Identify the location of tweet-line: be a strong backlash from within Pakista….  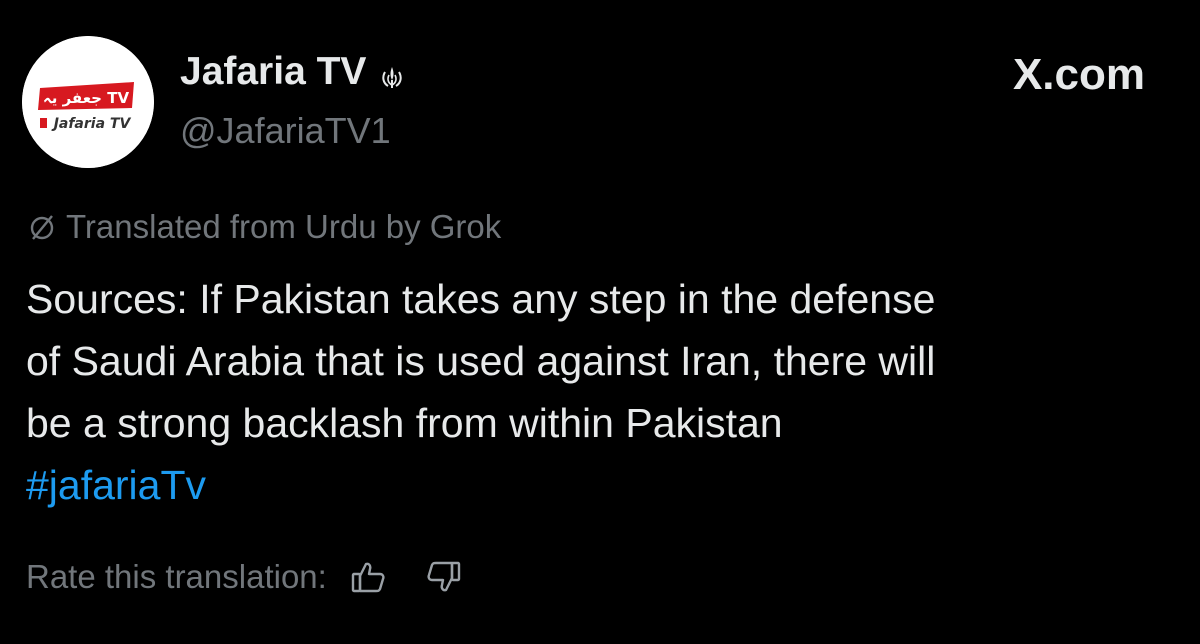
(404, 423).